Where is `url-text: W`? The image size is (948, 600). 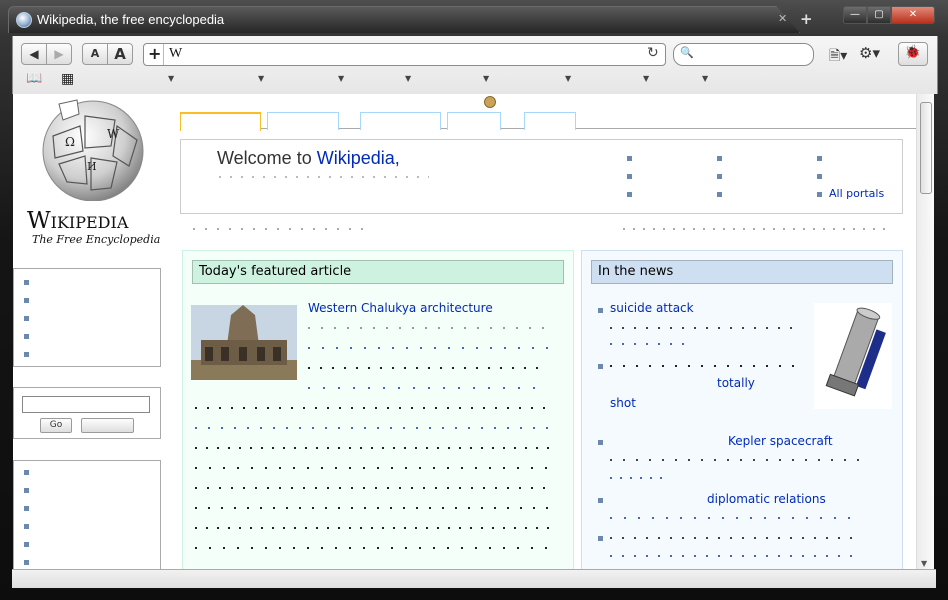
url-text: W is located at coordinates (175, 54).